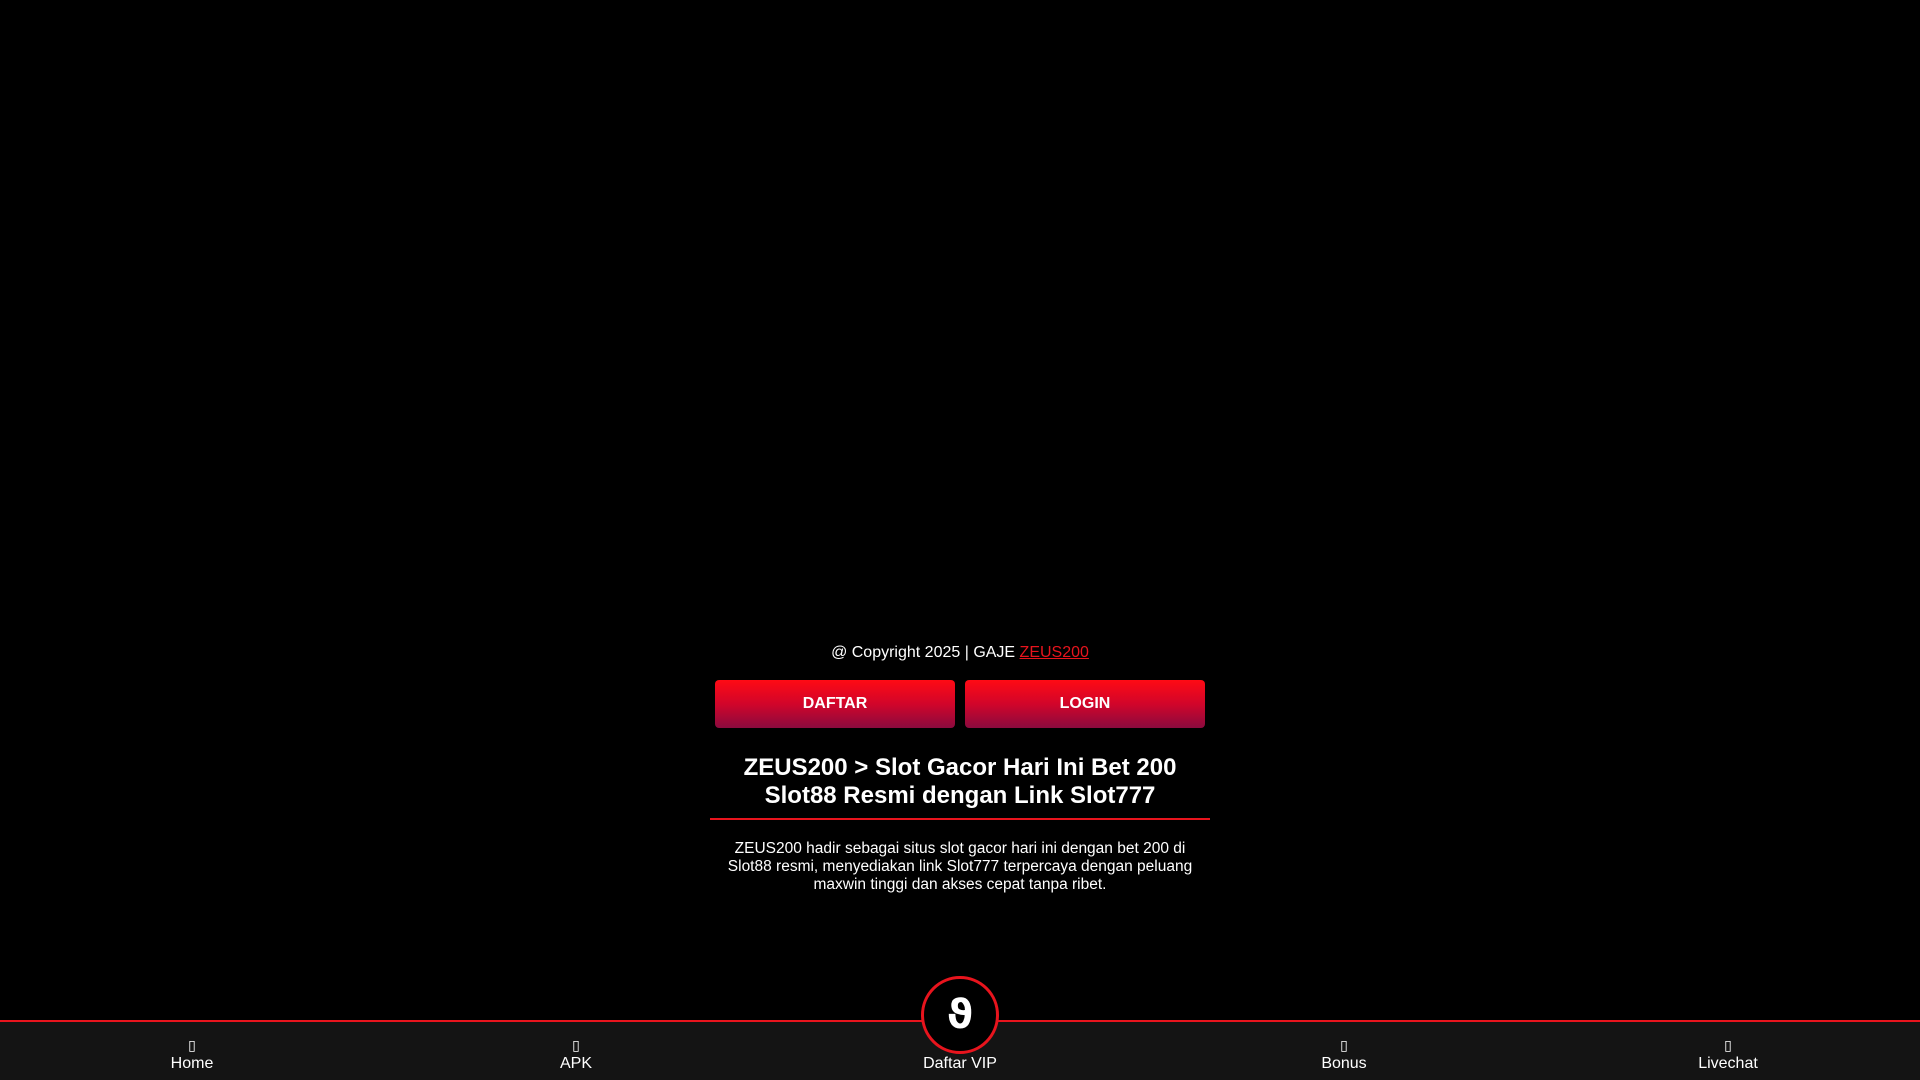 The width and height of the screenshot is (1920, 1080). I want to click on gift-icon: ▯, so click(1344, 1046).